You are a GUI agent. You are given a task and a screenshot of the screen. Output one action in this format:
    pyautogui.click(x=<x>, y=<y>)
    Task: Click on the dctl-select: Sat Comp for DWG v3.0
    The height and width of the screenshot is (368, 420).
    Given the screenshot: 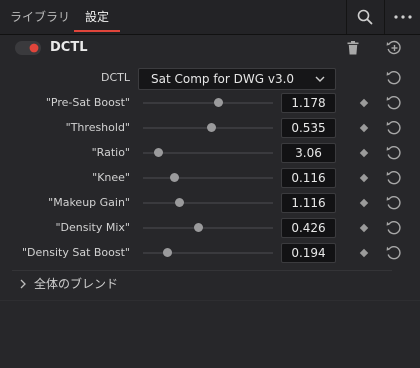 What is the action you would take?
    pyautogui.click(x=237, y=79)
    